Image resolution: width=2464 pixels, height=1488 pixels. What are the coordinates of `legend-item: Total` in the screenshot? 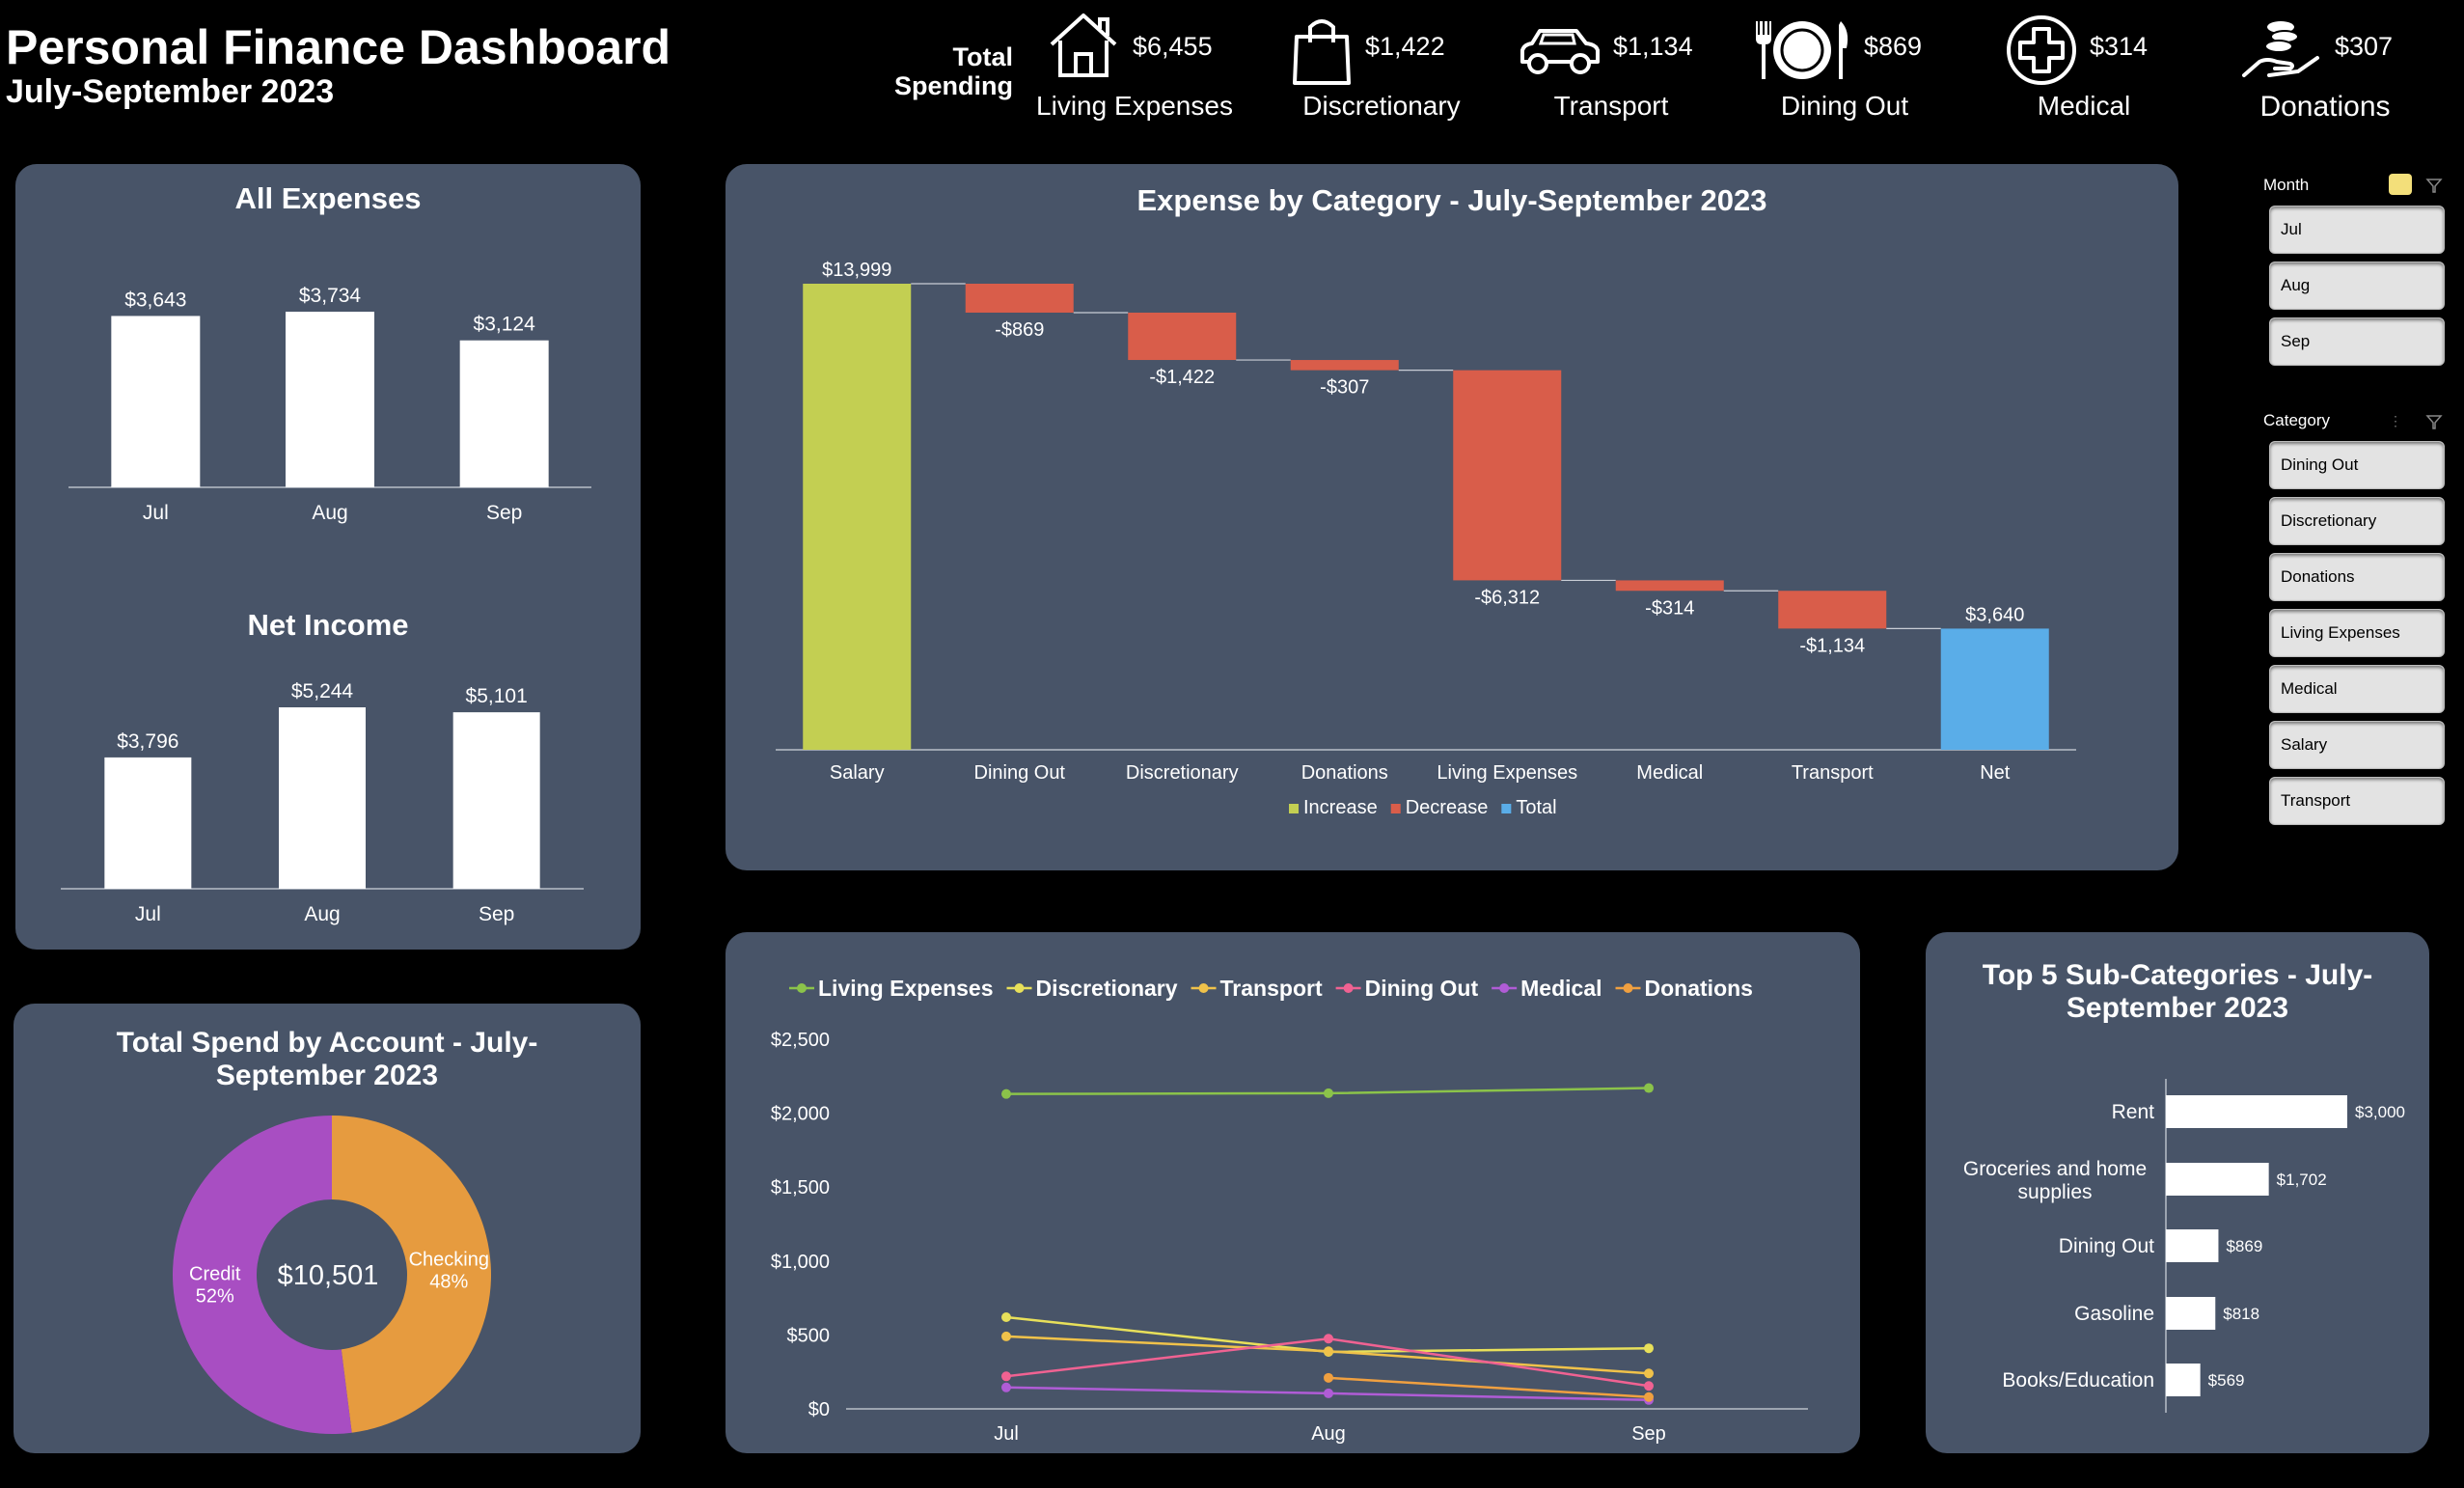 It's located at (1529, 807).